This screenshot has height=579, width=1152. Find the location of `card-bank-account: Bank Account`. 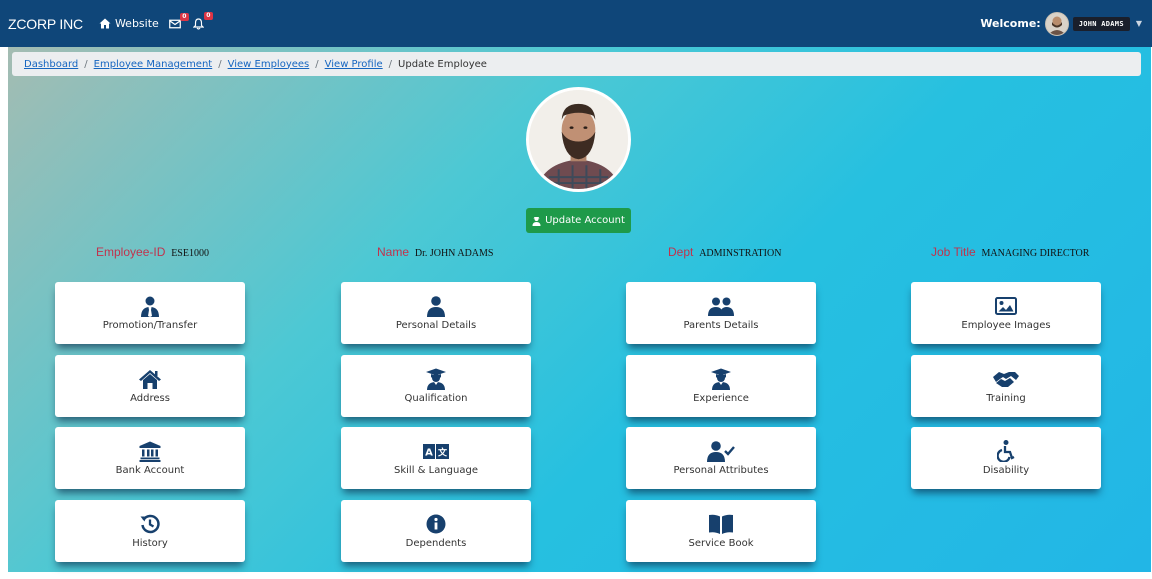

card-bank-account: Bank Account is located at coordinates (150, 458).